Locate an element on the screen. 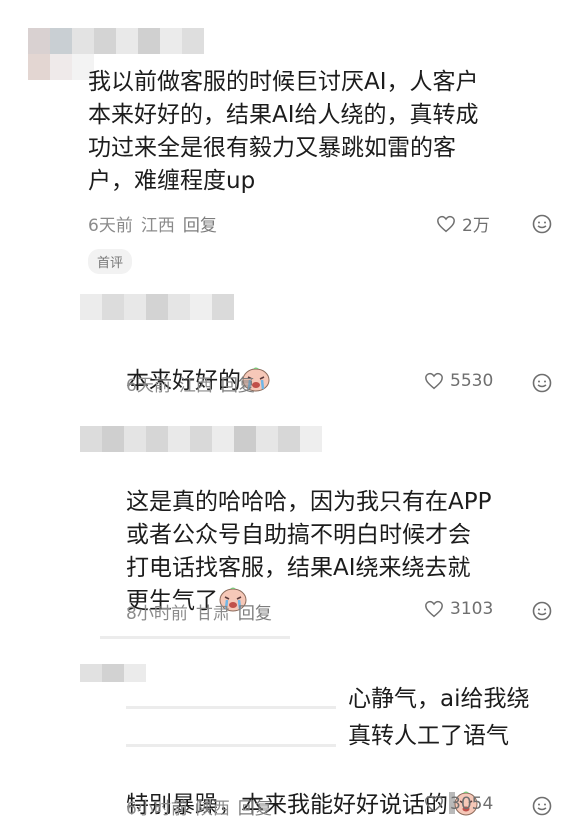 This screenshot has height=824, width=575. like-button: 3103 is located at coordinates (458, 609).